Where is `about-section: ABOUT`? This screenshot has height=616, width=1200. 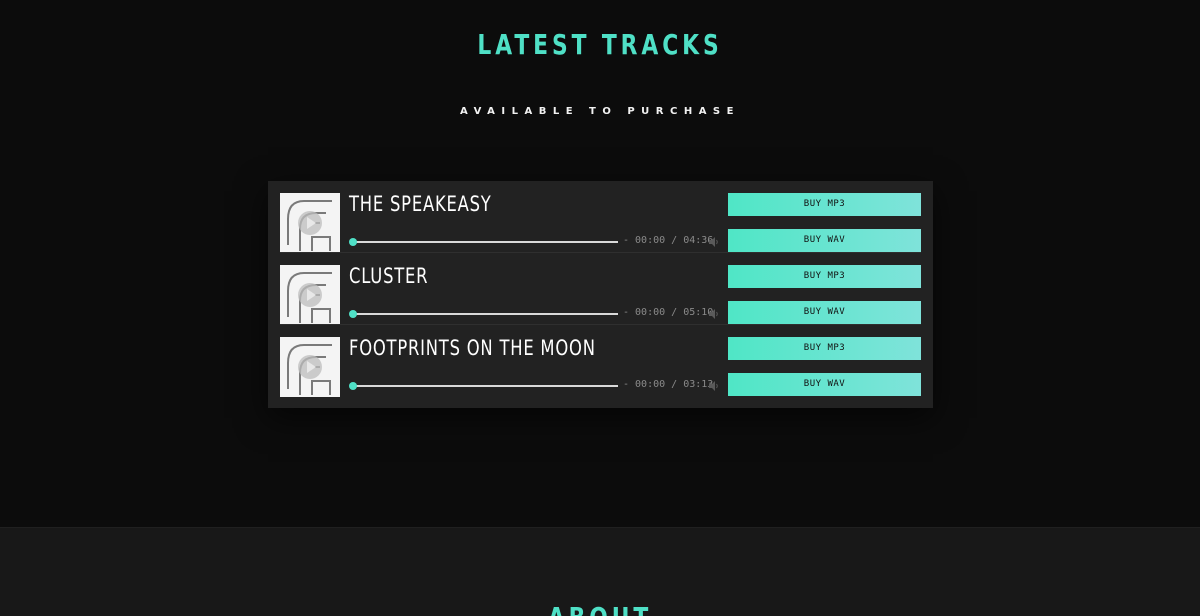
about-section: ABOUT is located at coordinates (600, 571).